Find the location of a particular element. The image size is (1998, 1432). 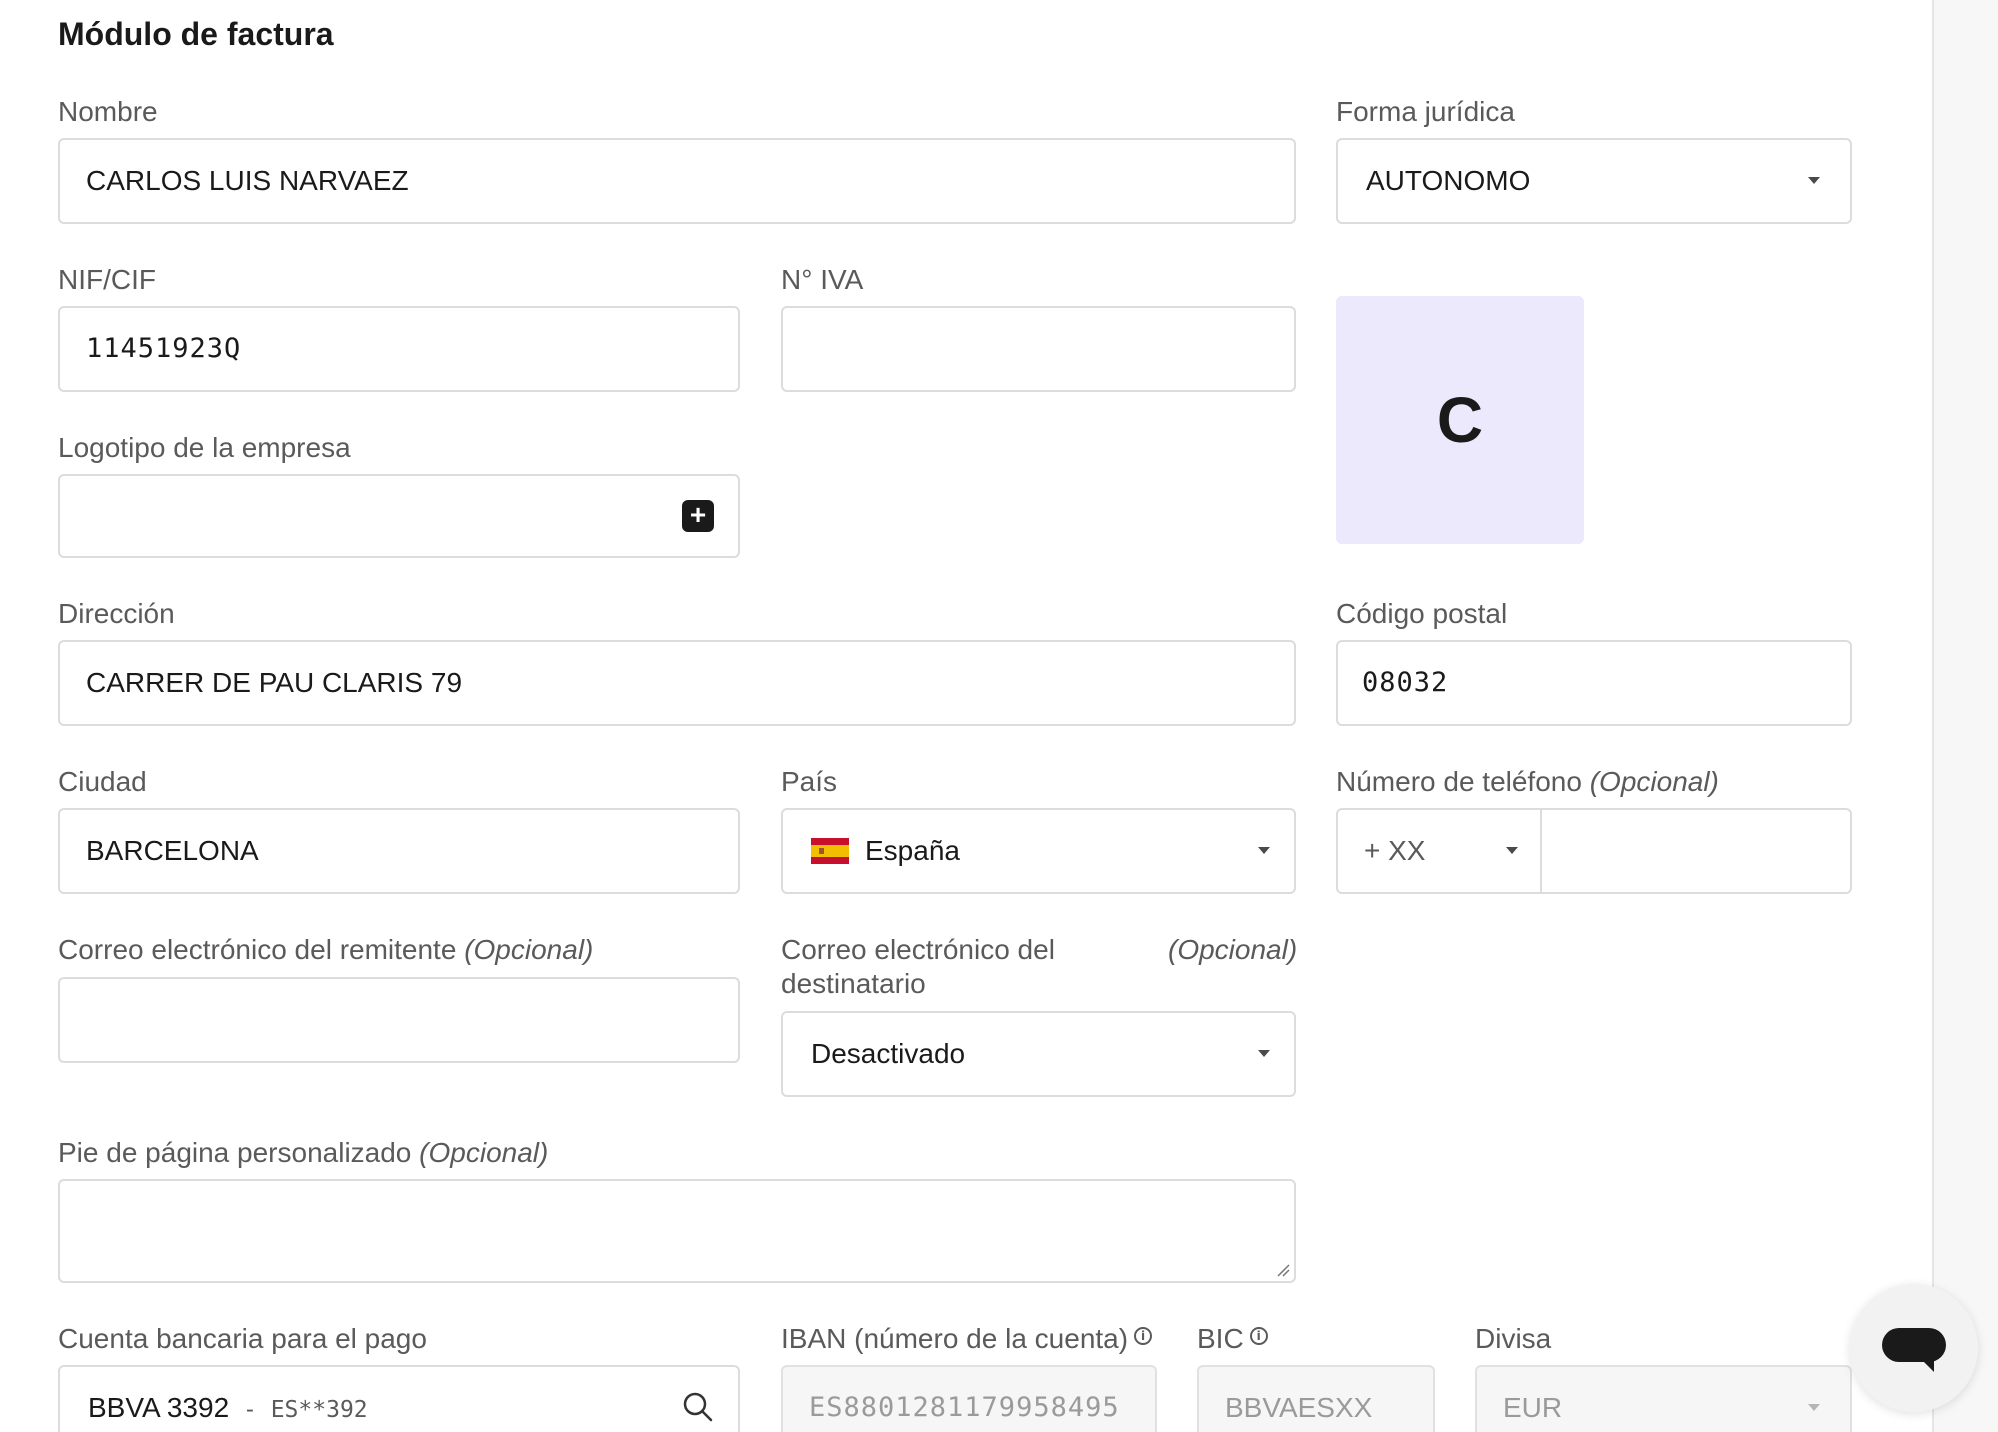

chat-button is located at coordinates (1914, 1348).